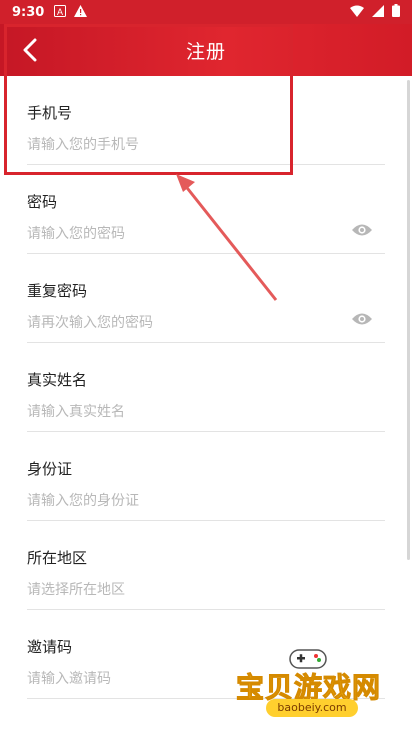 Image resolution: width=412 pixels, height=734 pixels. I want to click on password-input, so click(177, 234).